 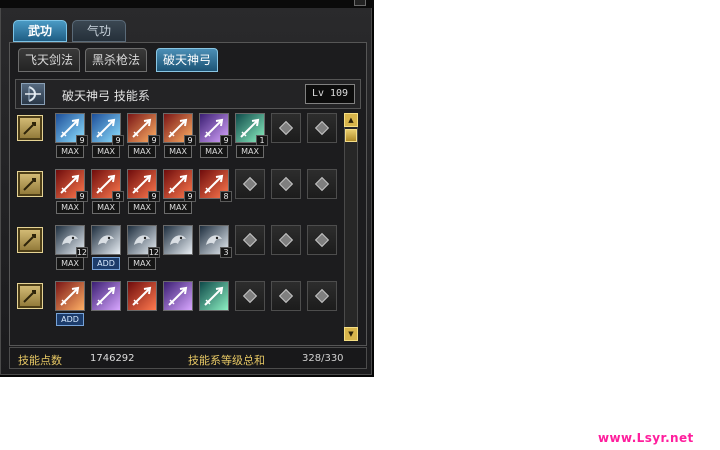 I want to click on red-arrow-icon, so click(x=142, y=298).